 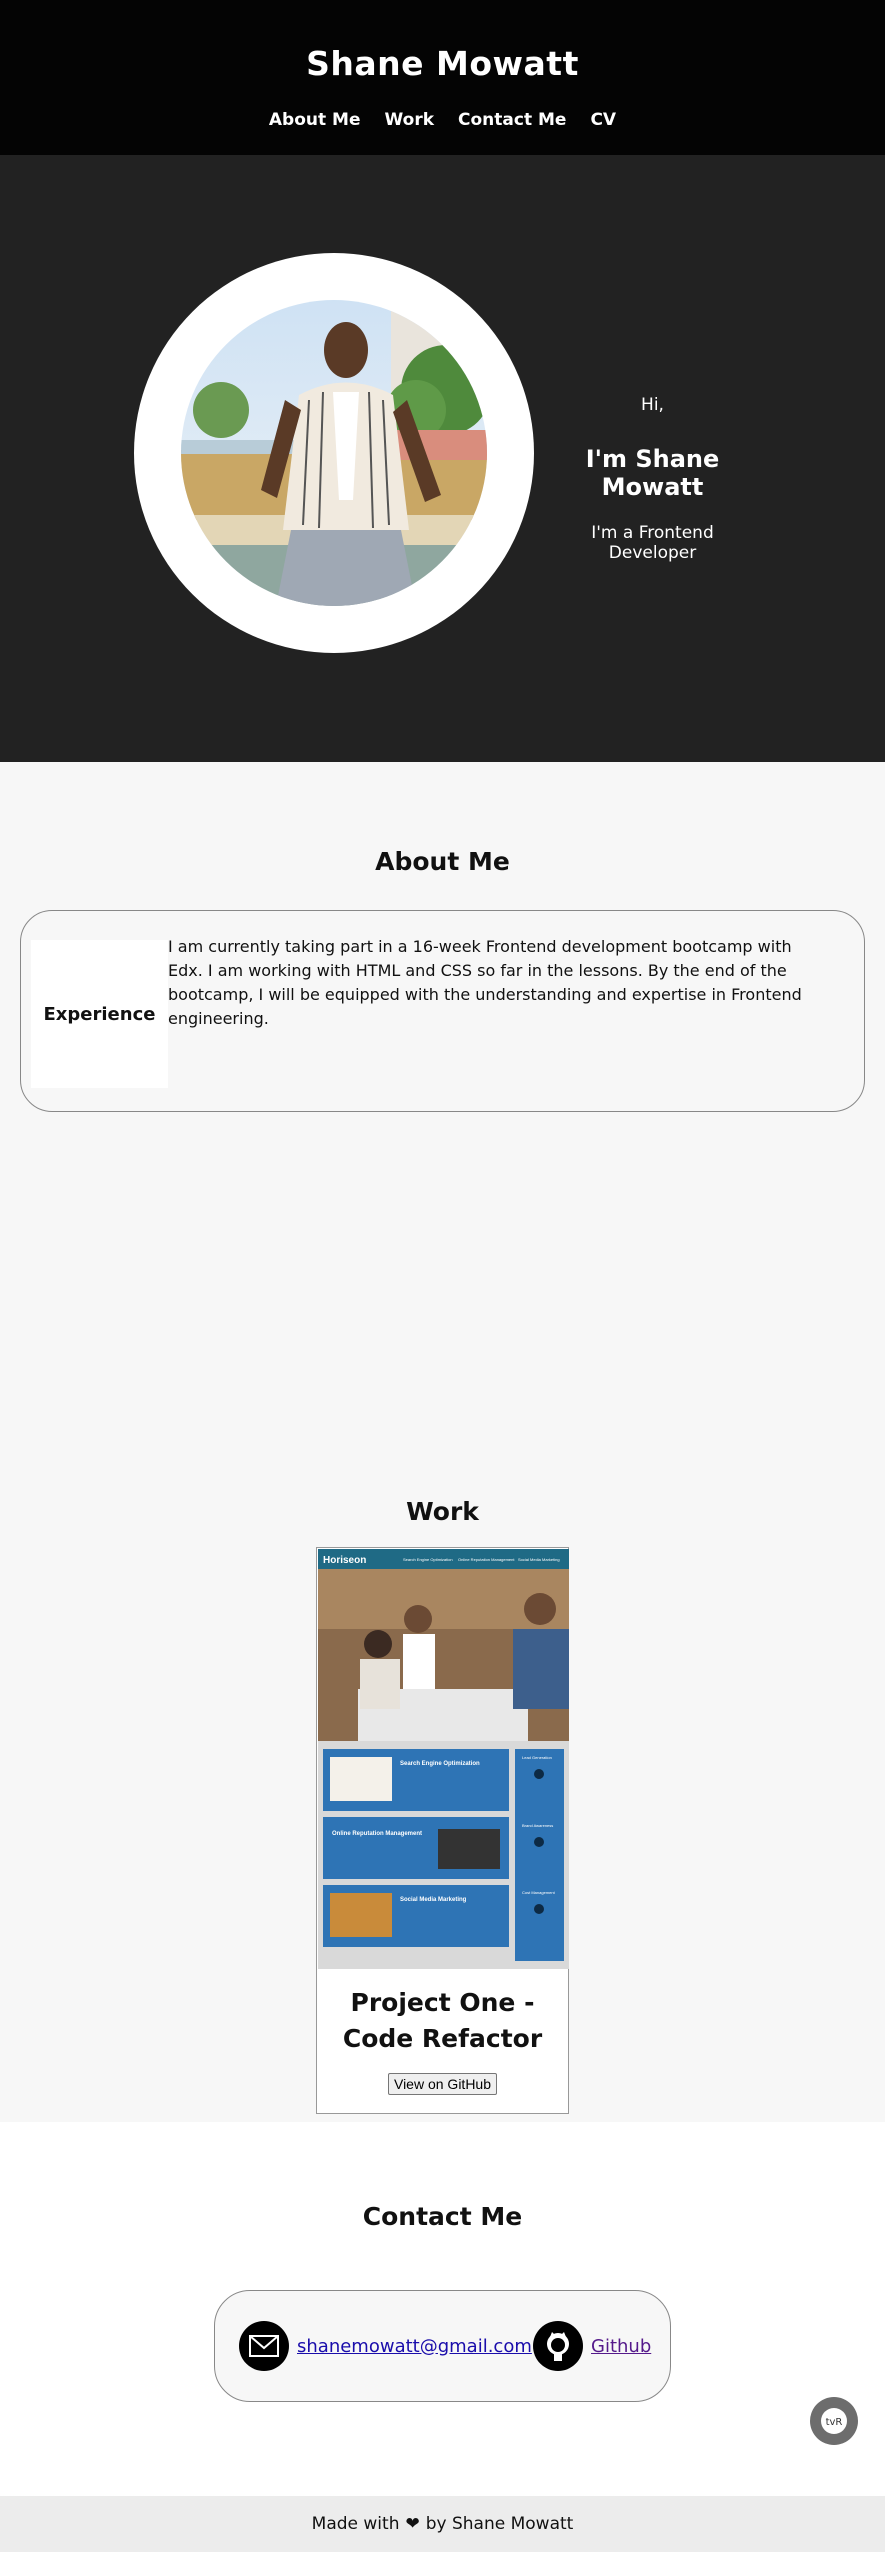 What do you see at coordinates (412, 2524) in the screenshot?
I see `heart-icon: ❤` at bounding box center [412, 2524].